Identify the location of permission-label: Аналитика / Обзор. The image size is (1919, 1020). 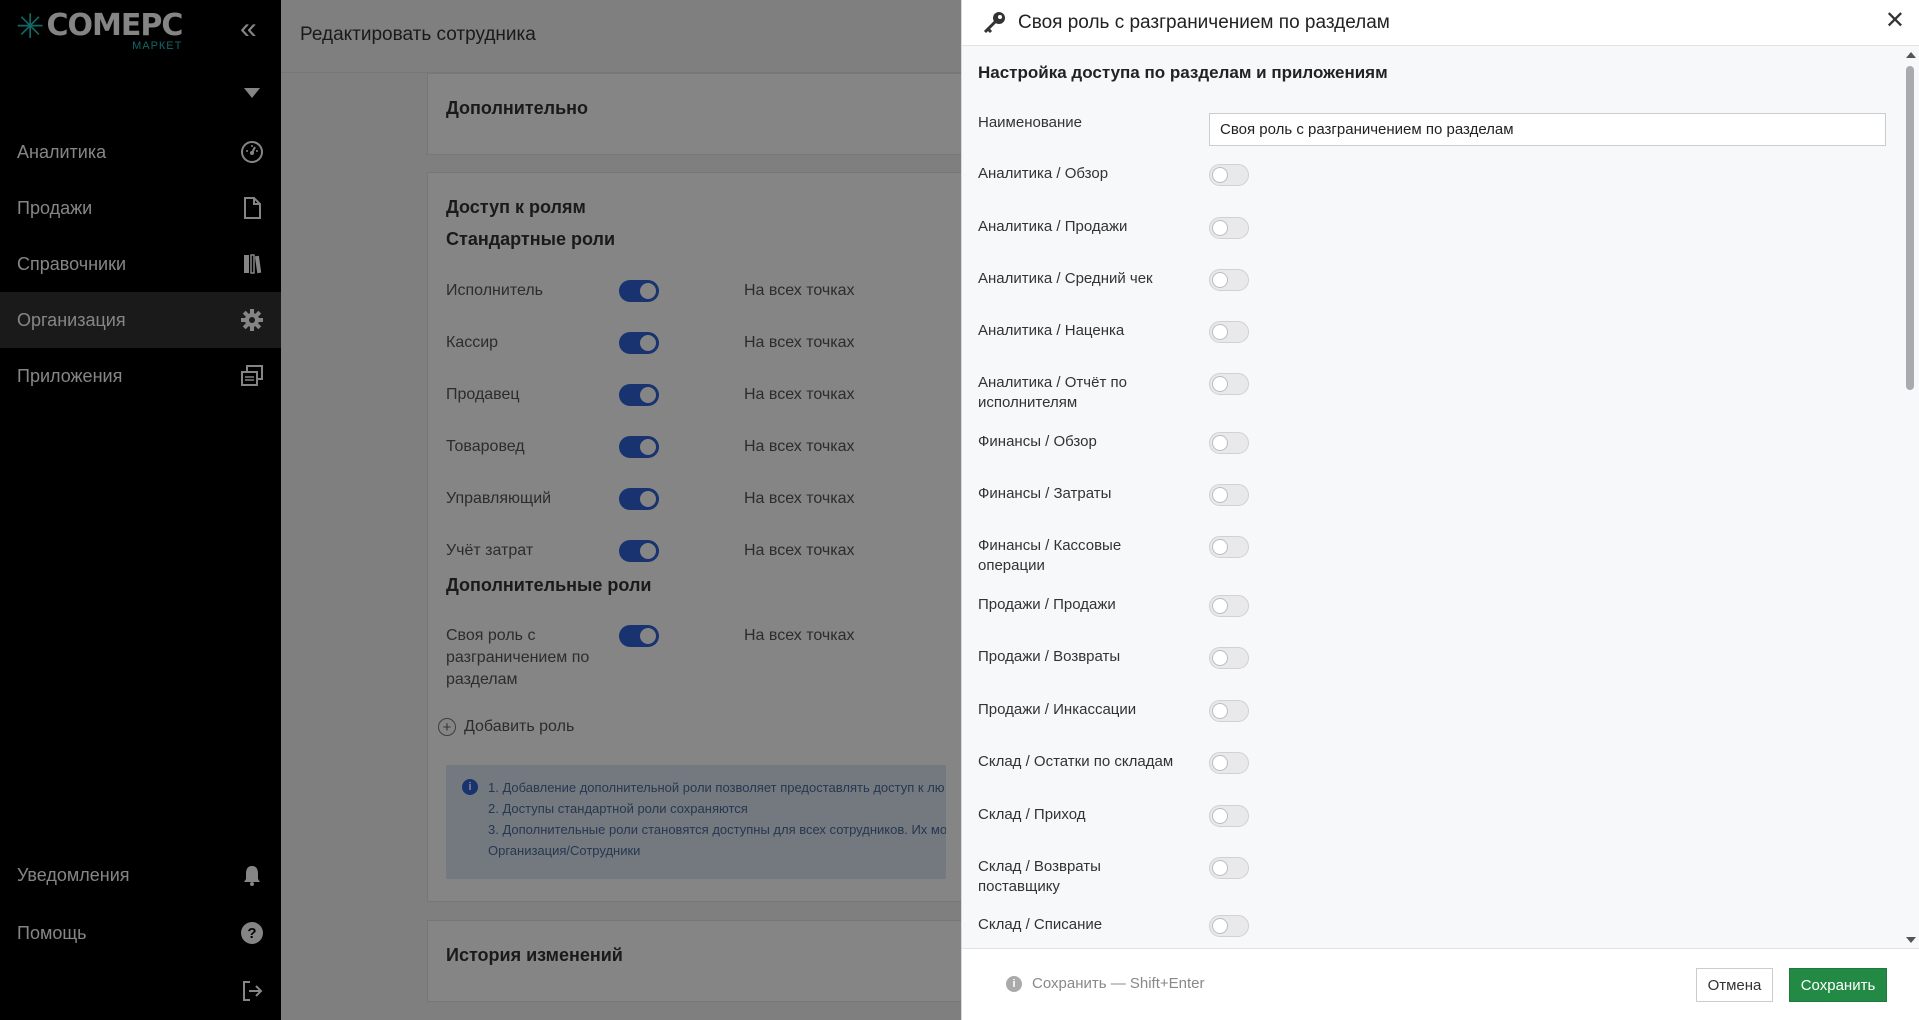
(1043, 173).